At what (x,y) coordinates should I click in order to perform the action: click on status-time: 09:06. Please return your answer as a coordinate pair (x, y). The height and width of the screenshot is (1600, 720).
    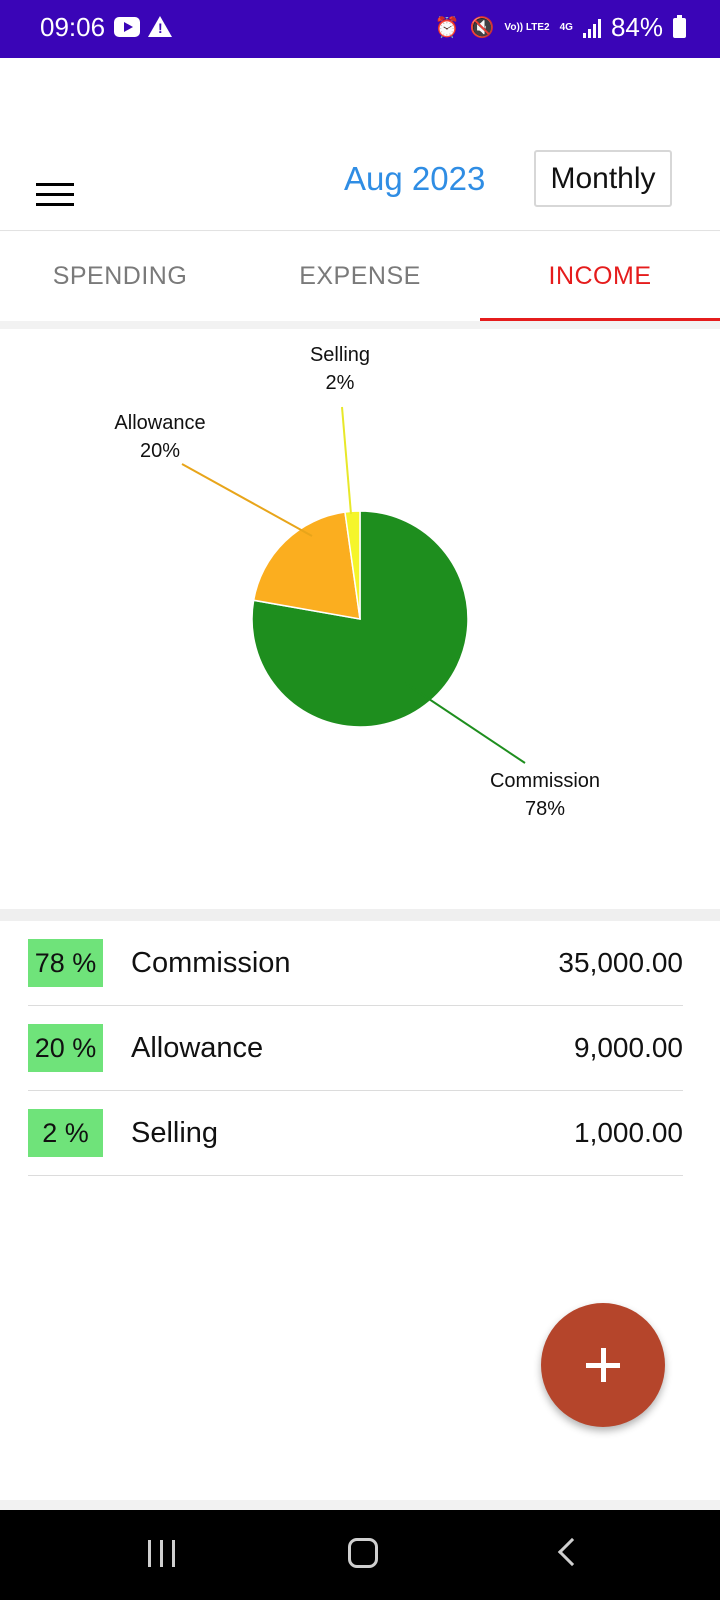
    Looking at the image, I should click on (73, 27).